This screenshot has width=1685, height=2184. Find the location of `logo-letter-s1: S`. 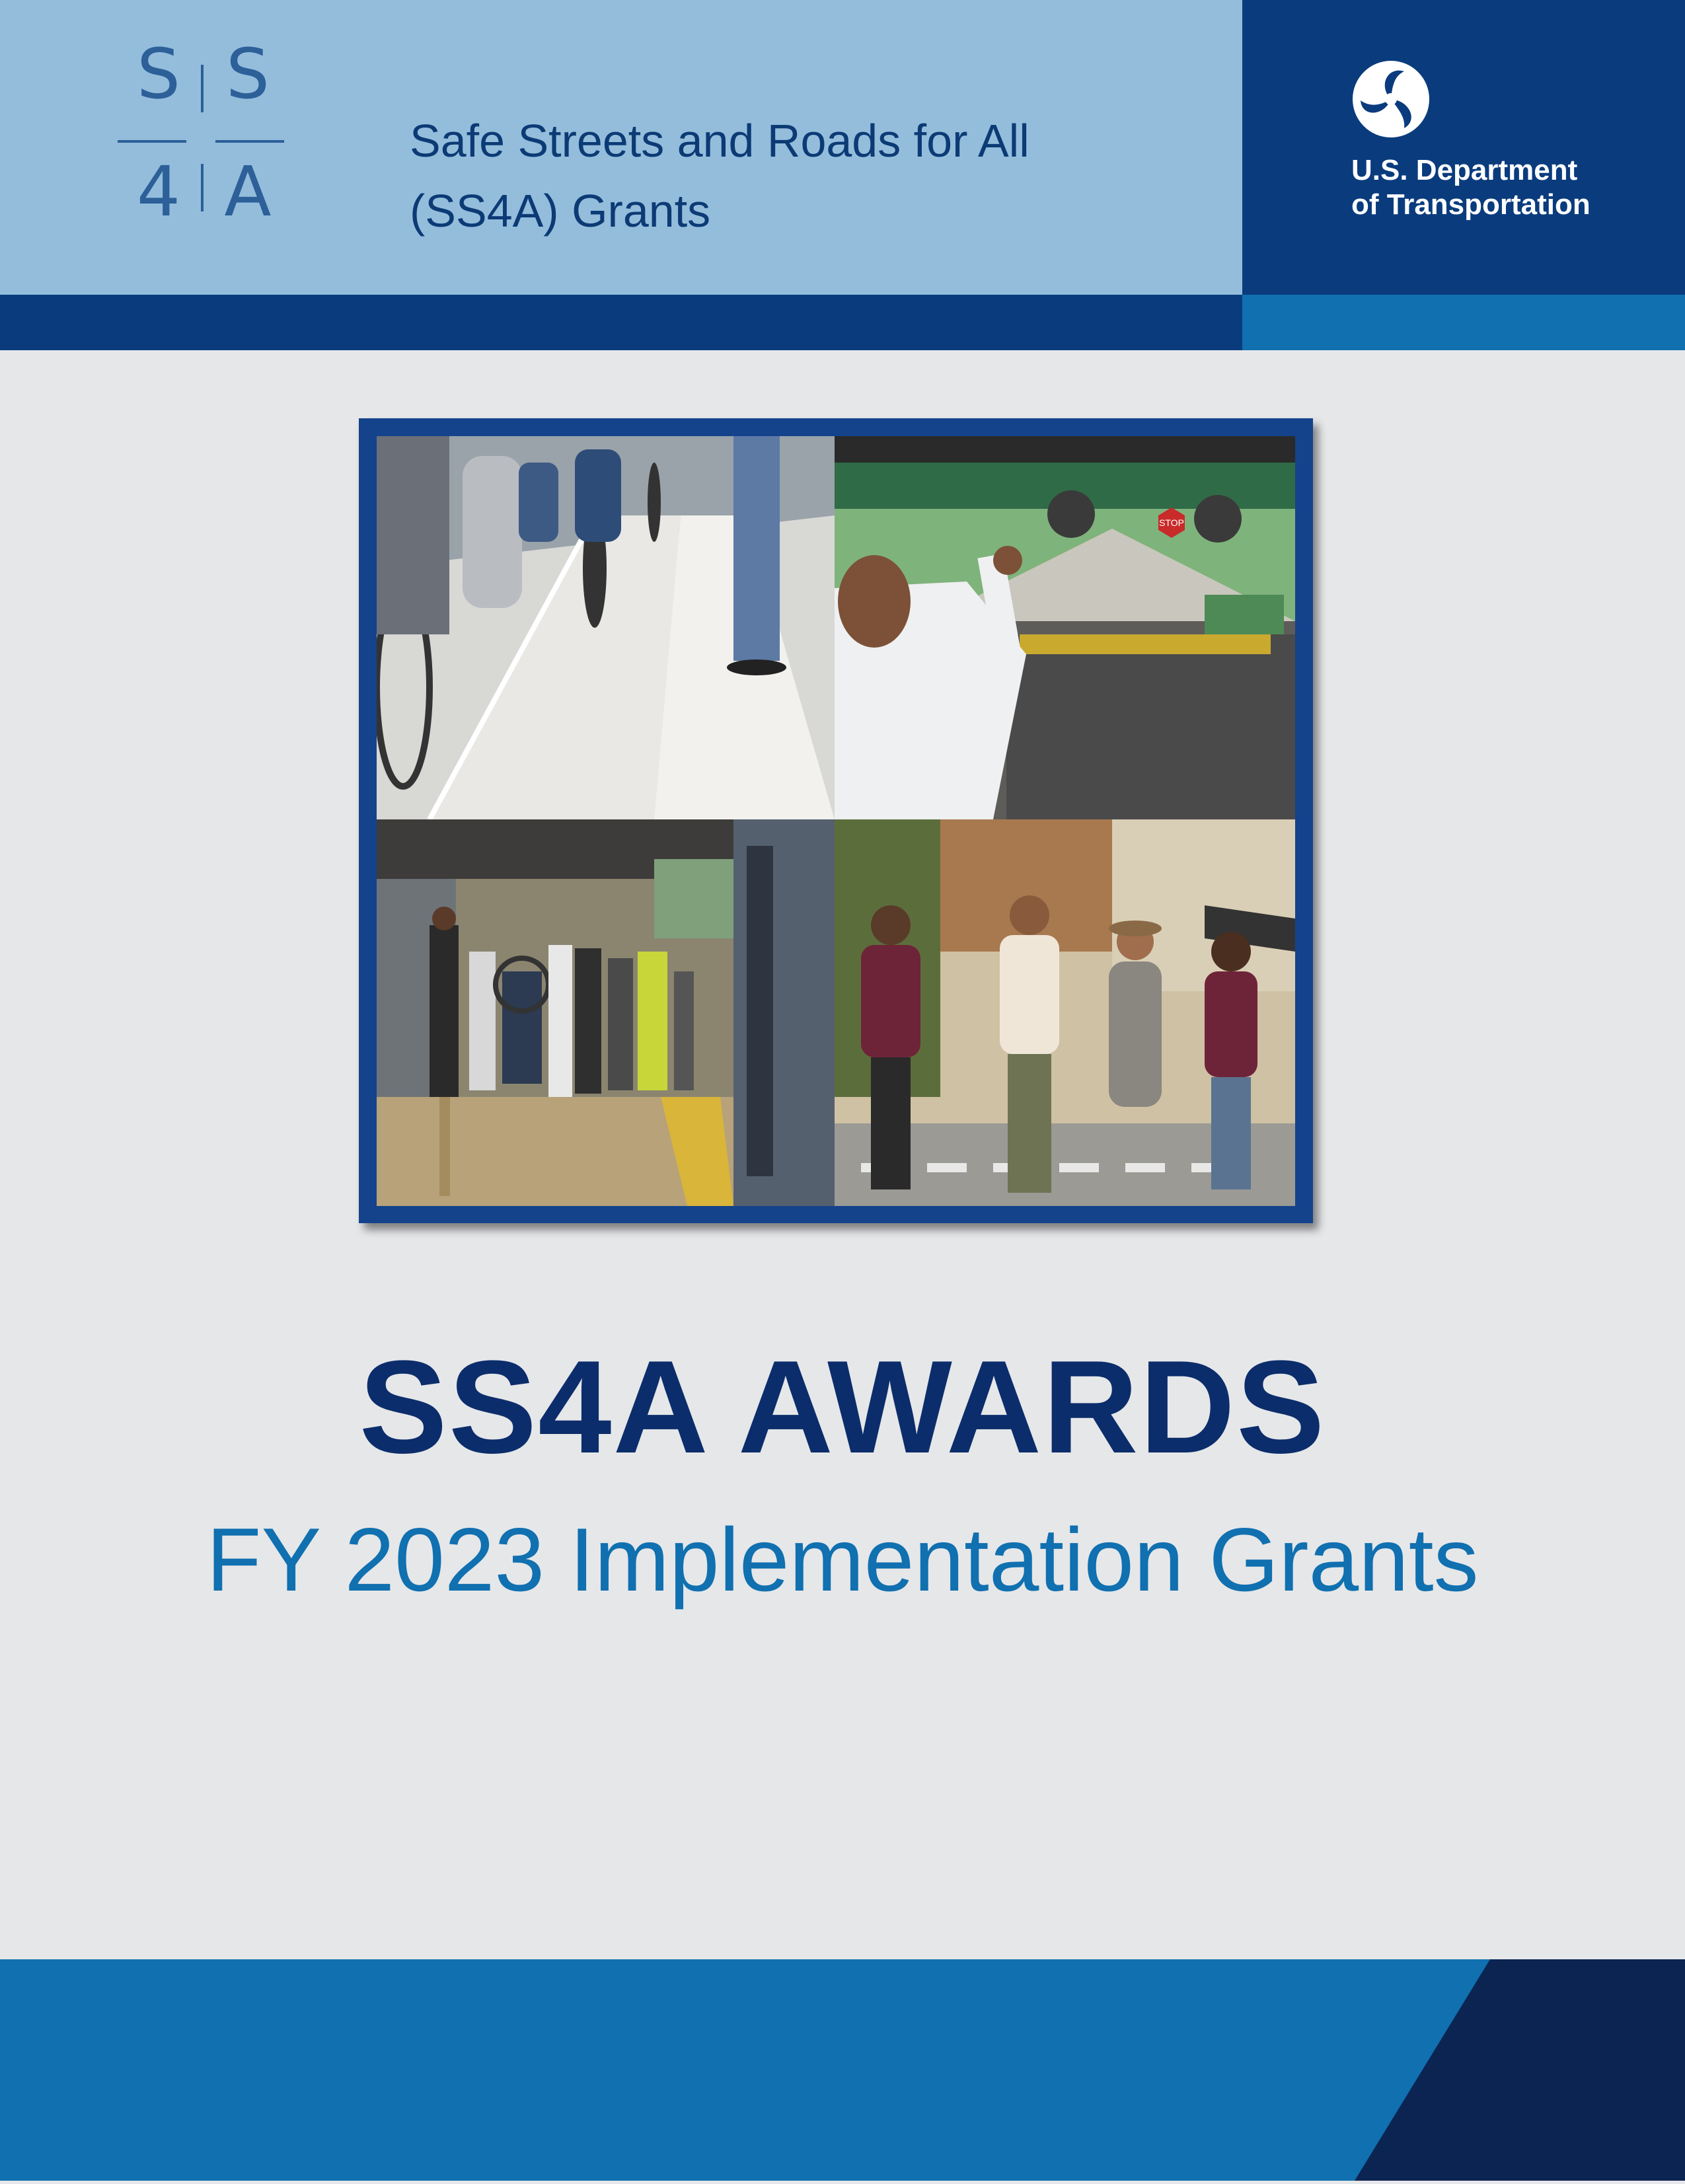

logo-letter-s1: S is located at coordinates (158, 74).